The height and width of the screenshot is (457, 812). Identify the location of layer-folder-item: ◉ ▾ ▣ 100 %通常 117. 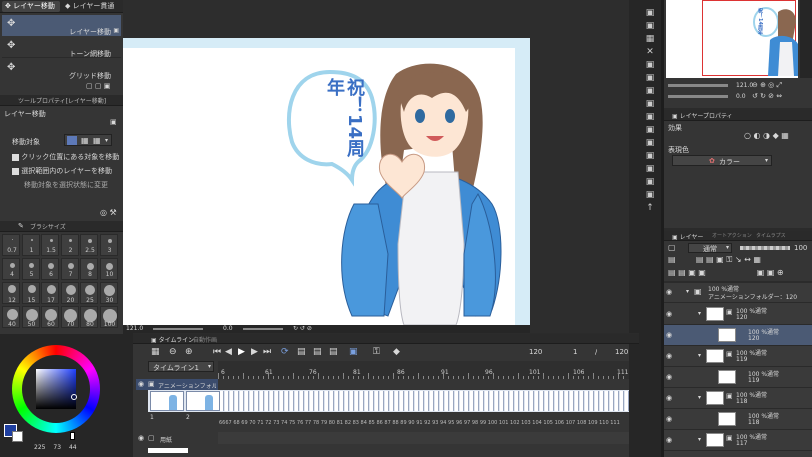
(738, 440).